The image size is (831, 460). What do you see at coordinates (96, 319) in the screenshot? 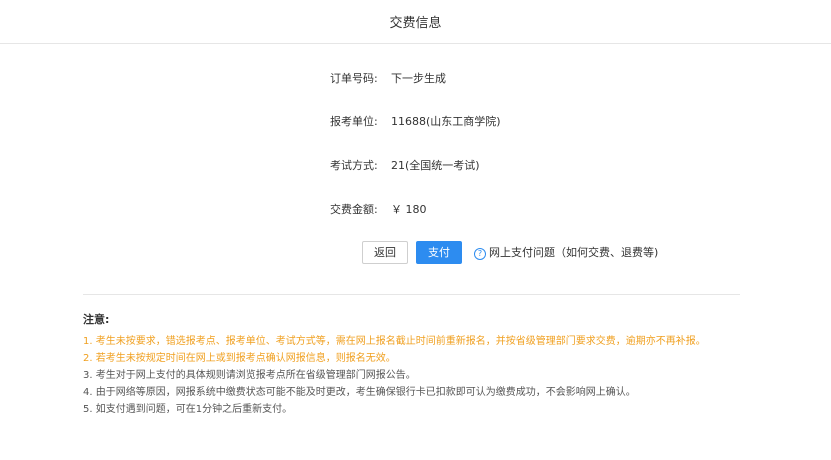
I see `notice-title: 注意:` at bounding box center [96, 319].